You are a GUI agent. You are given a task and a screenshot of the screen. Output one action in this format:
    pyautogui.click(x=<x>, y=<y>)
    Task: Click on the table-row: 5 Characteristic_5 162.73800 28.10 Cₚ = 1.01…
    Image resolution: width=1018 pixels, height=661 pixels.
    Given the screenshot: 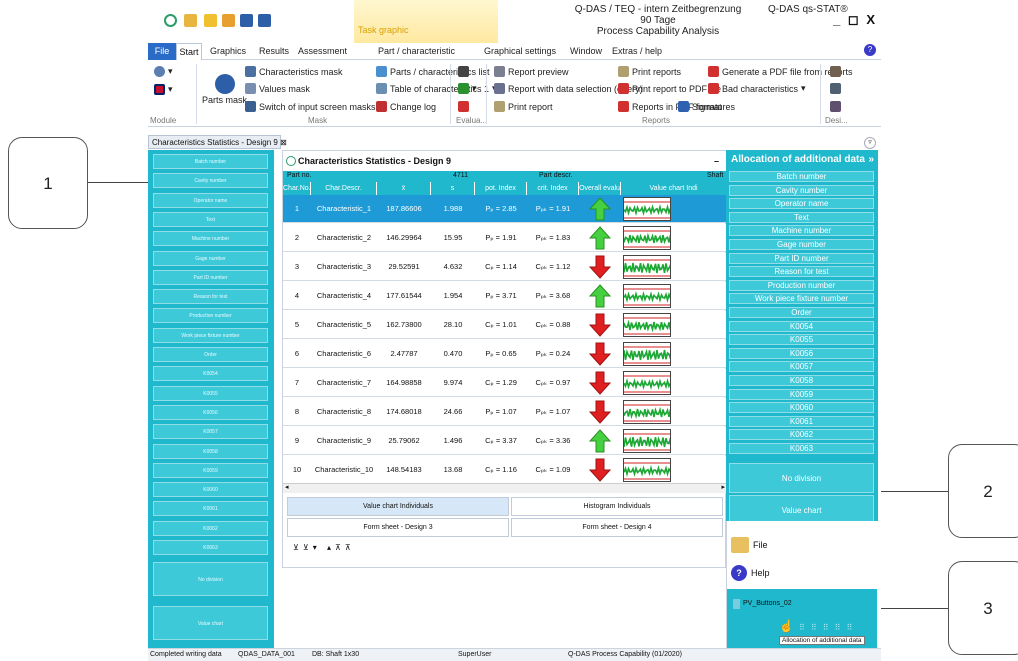 What is the action you would take?
    pyautogui.click(x=505, y=325)
    